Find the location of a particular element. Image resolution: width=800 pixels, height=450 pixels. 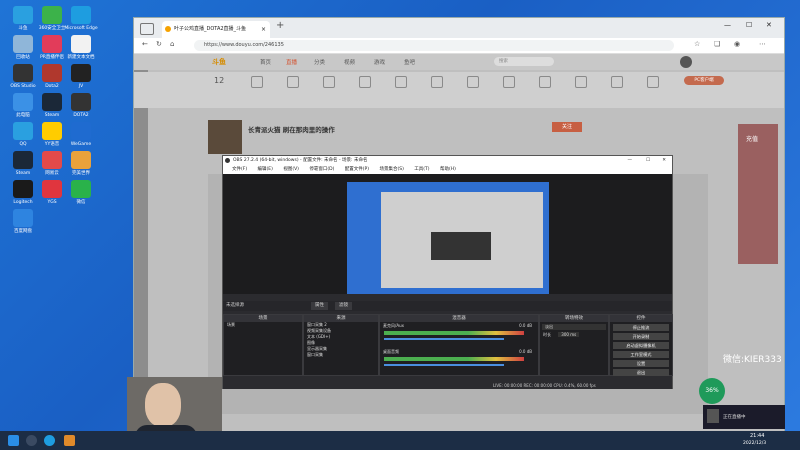

desktop-icon: 完美世界 is located at coordinates (81, 163).